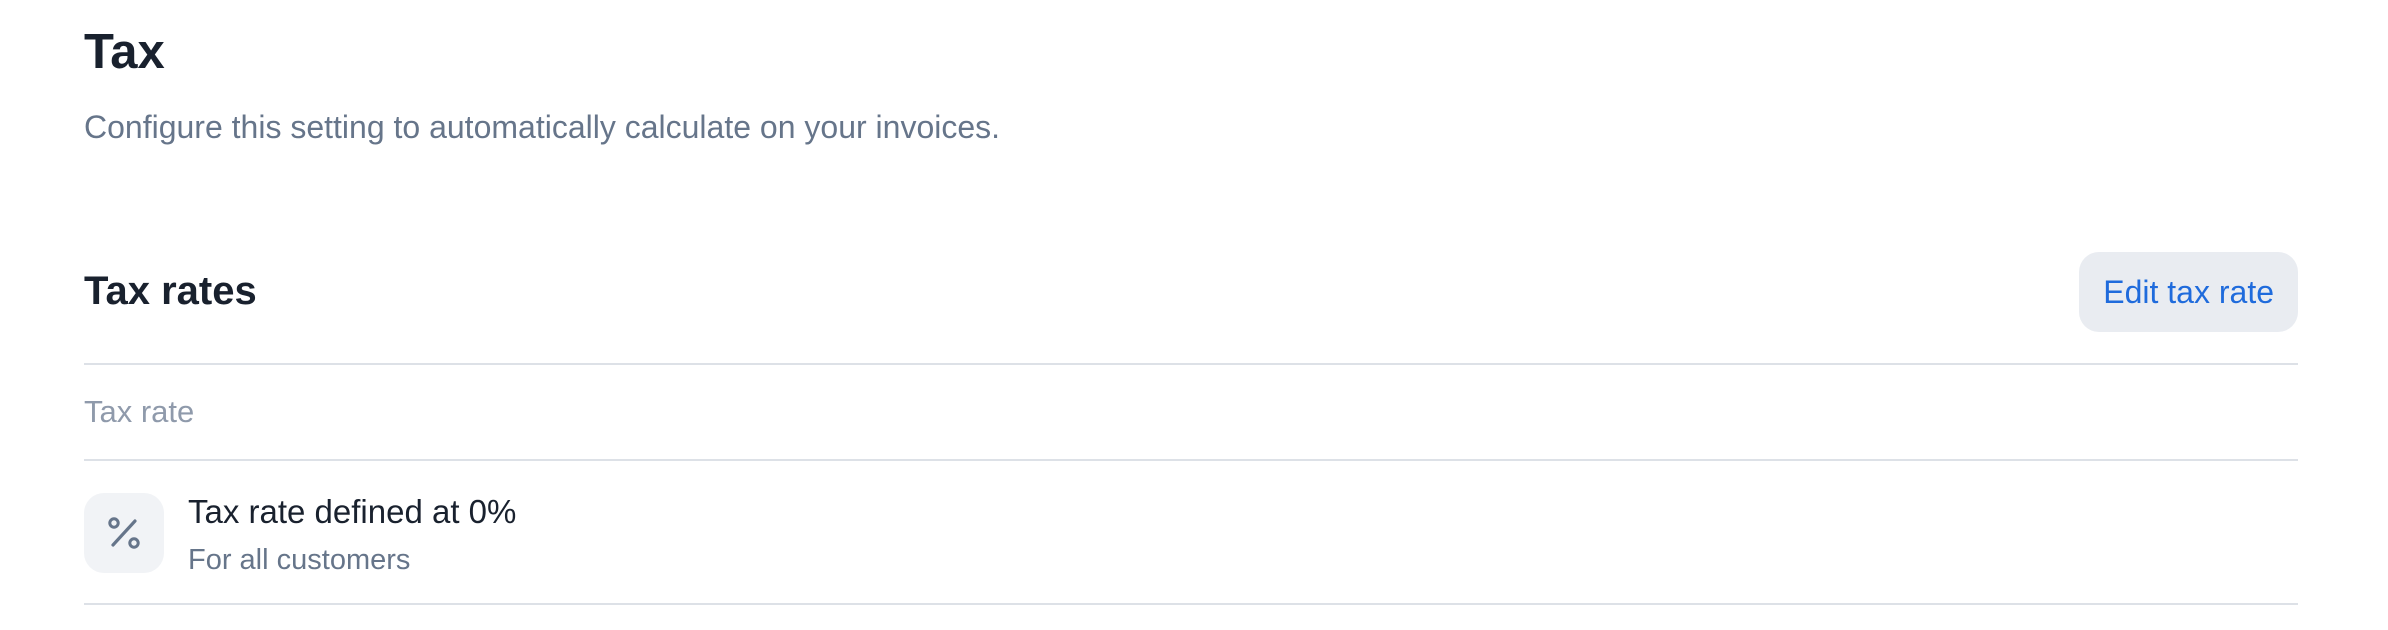 The width and height of the screenshot is (2388, 630). Describe the element at coordinates (2188, 292) in the screenshot. I see `edit-tax-rate-button: Edit tax rate` at that location.